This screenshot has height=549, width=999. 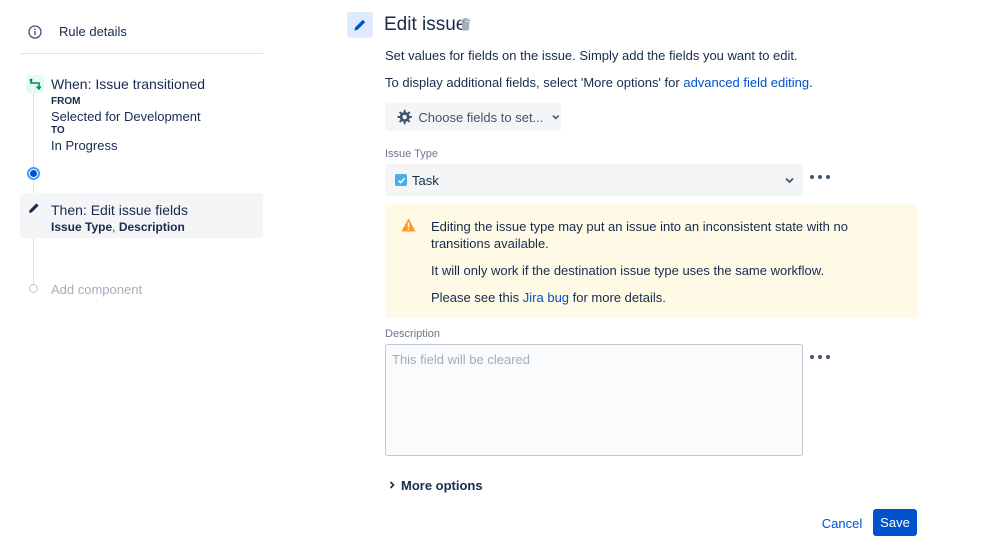 I want to click on edit-issue-icon, so click(x=360, y=25).